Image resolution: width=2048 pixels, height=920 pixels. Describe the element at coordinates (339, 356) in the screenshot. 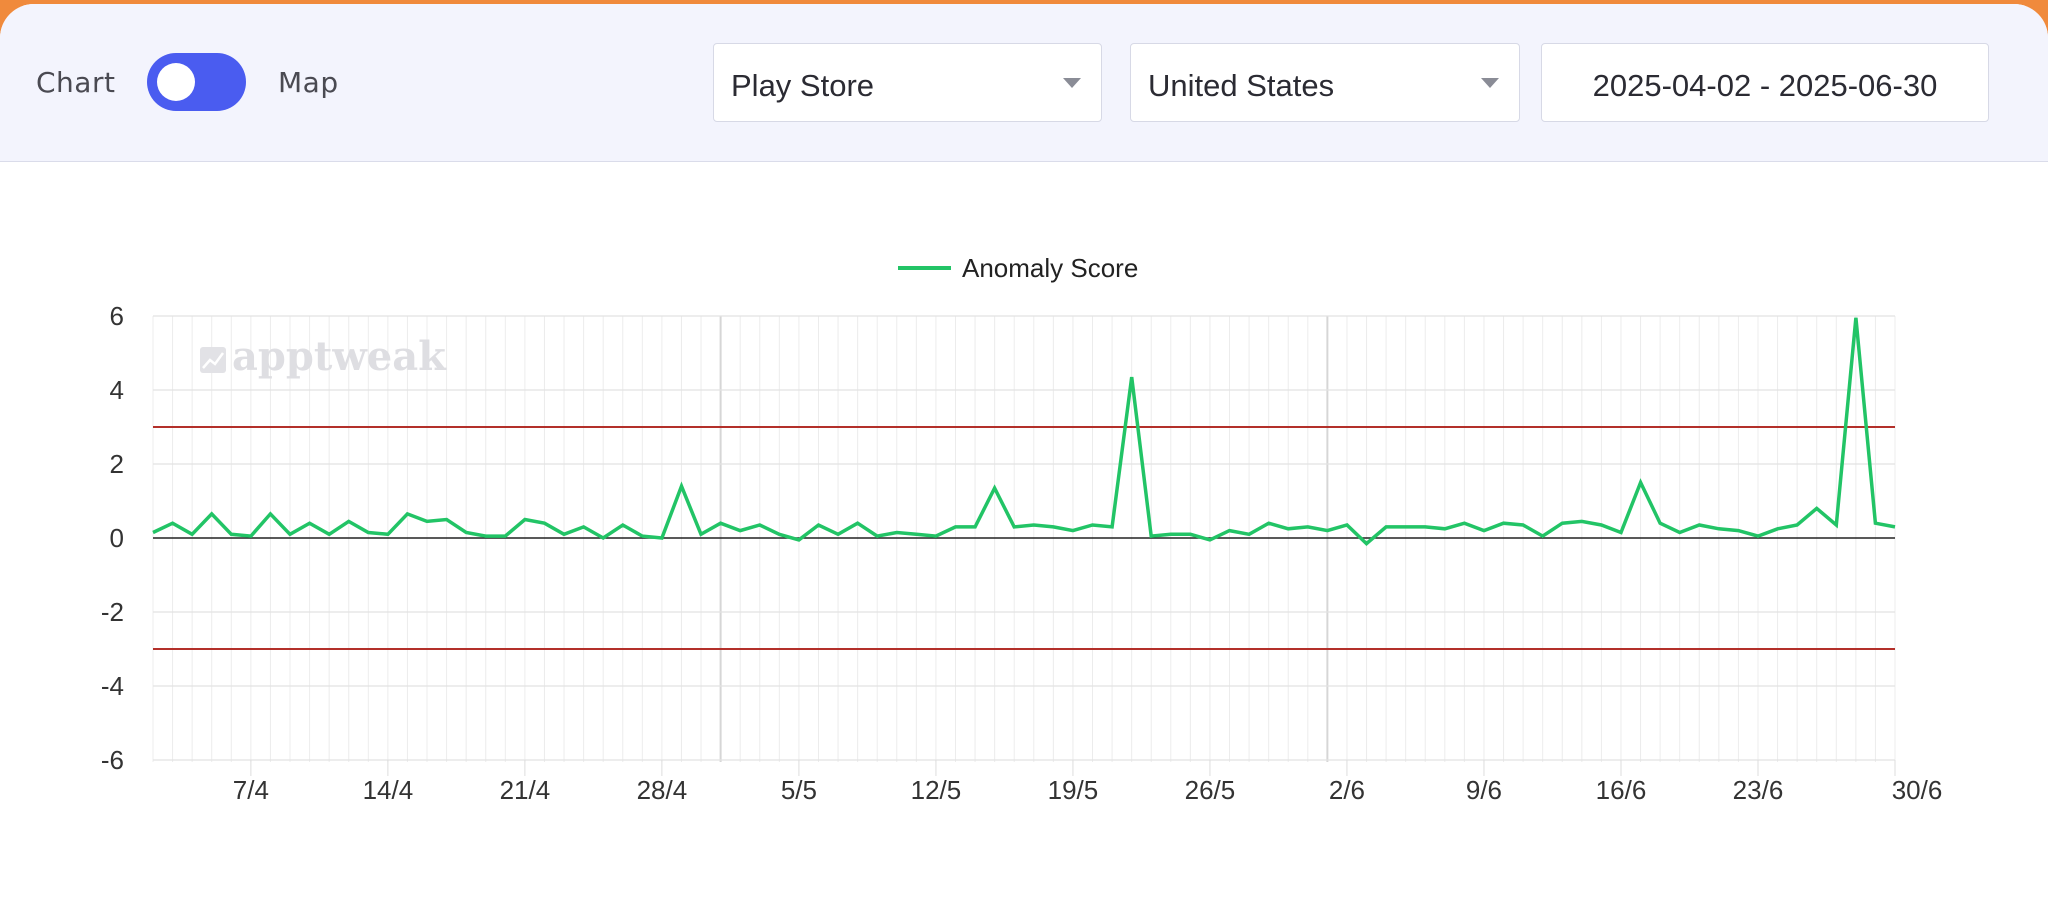

I see `watermark-text: apptweak` at that location.